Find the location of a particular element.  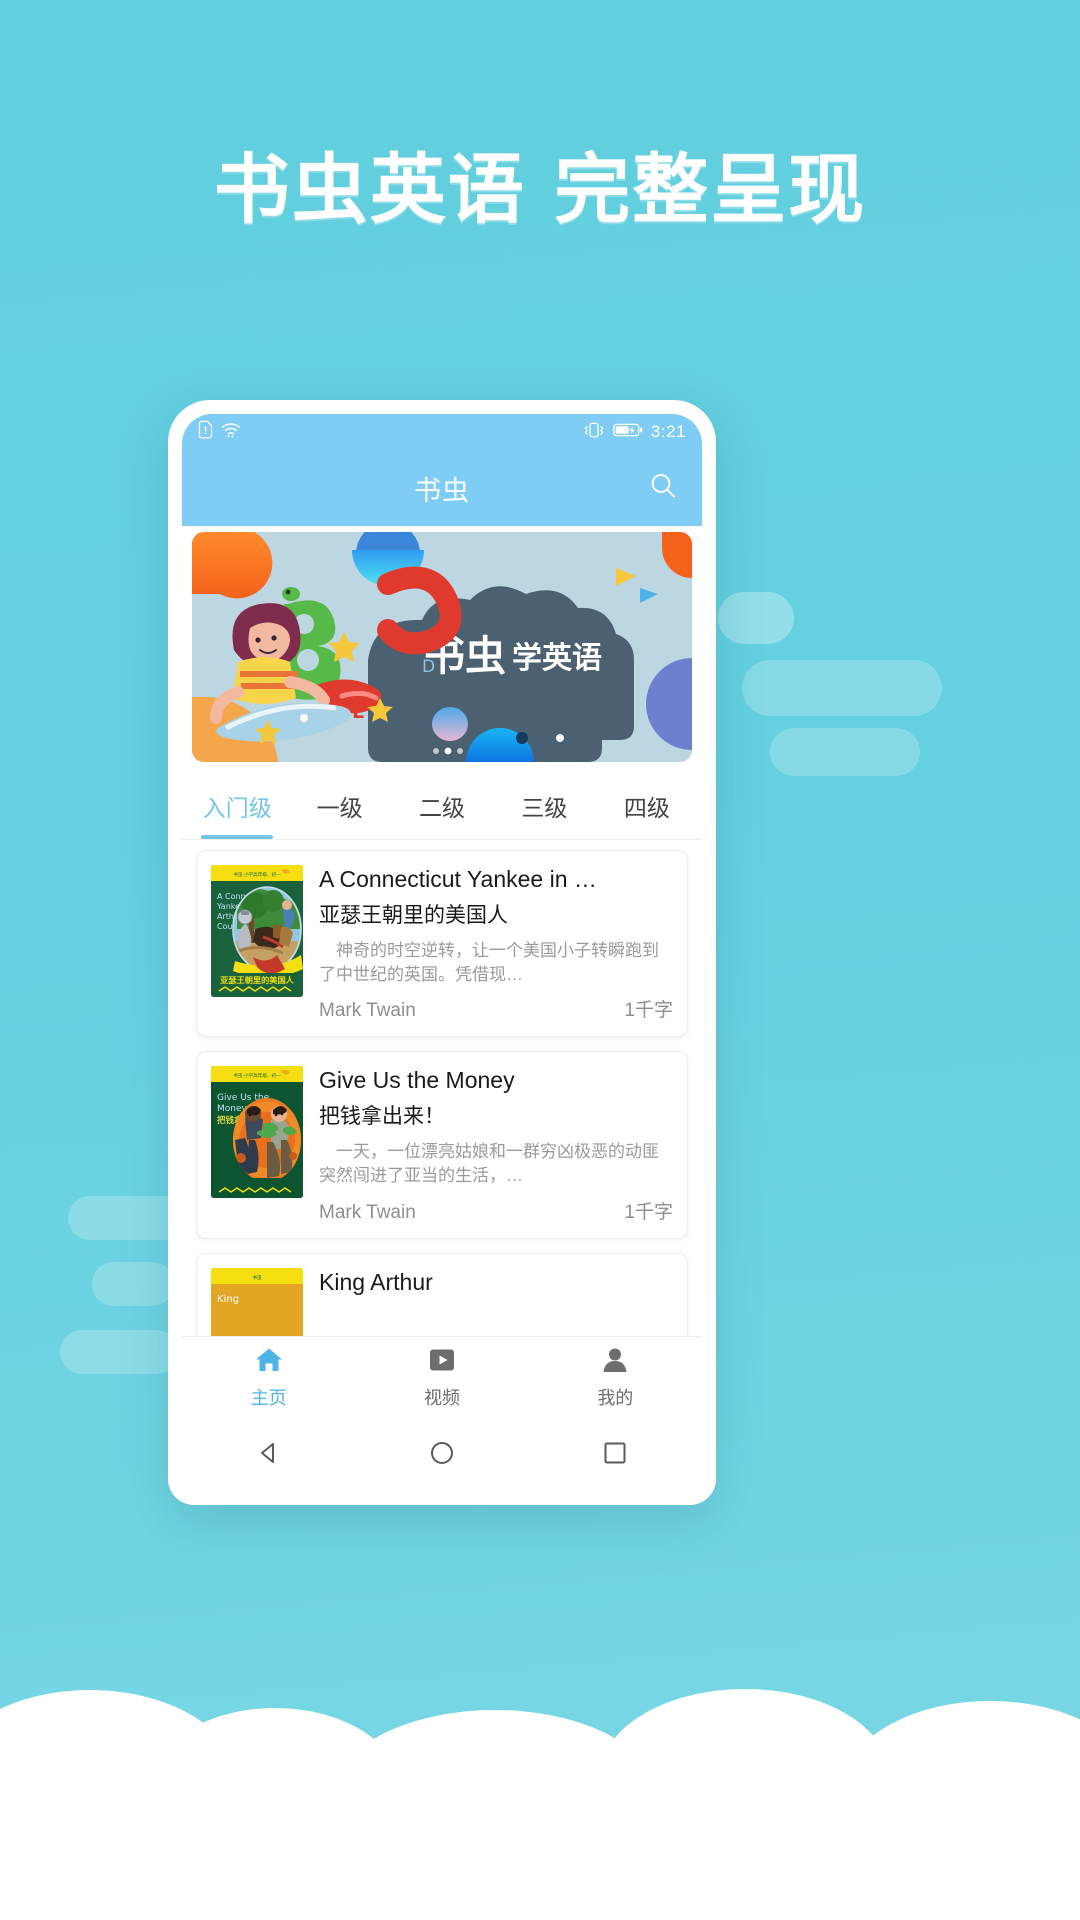

promo-headline: 书虫英语 完整呈现 is located at coordinates (540, 189).